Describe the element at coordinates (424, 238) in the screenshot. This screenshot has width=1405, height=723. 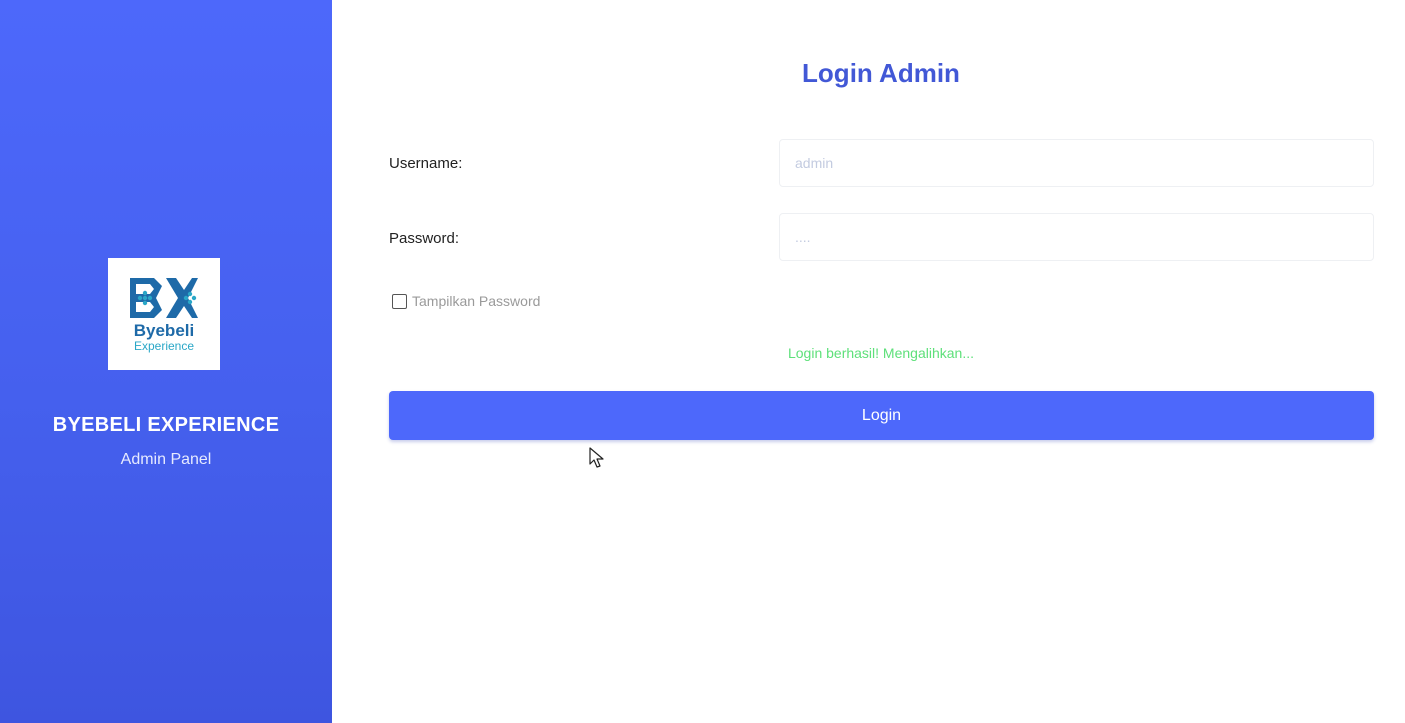
I see `password-label: Password:` at that location.